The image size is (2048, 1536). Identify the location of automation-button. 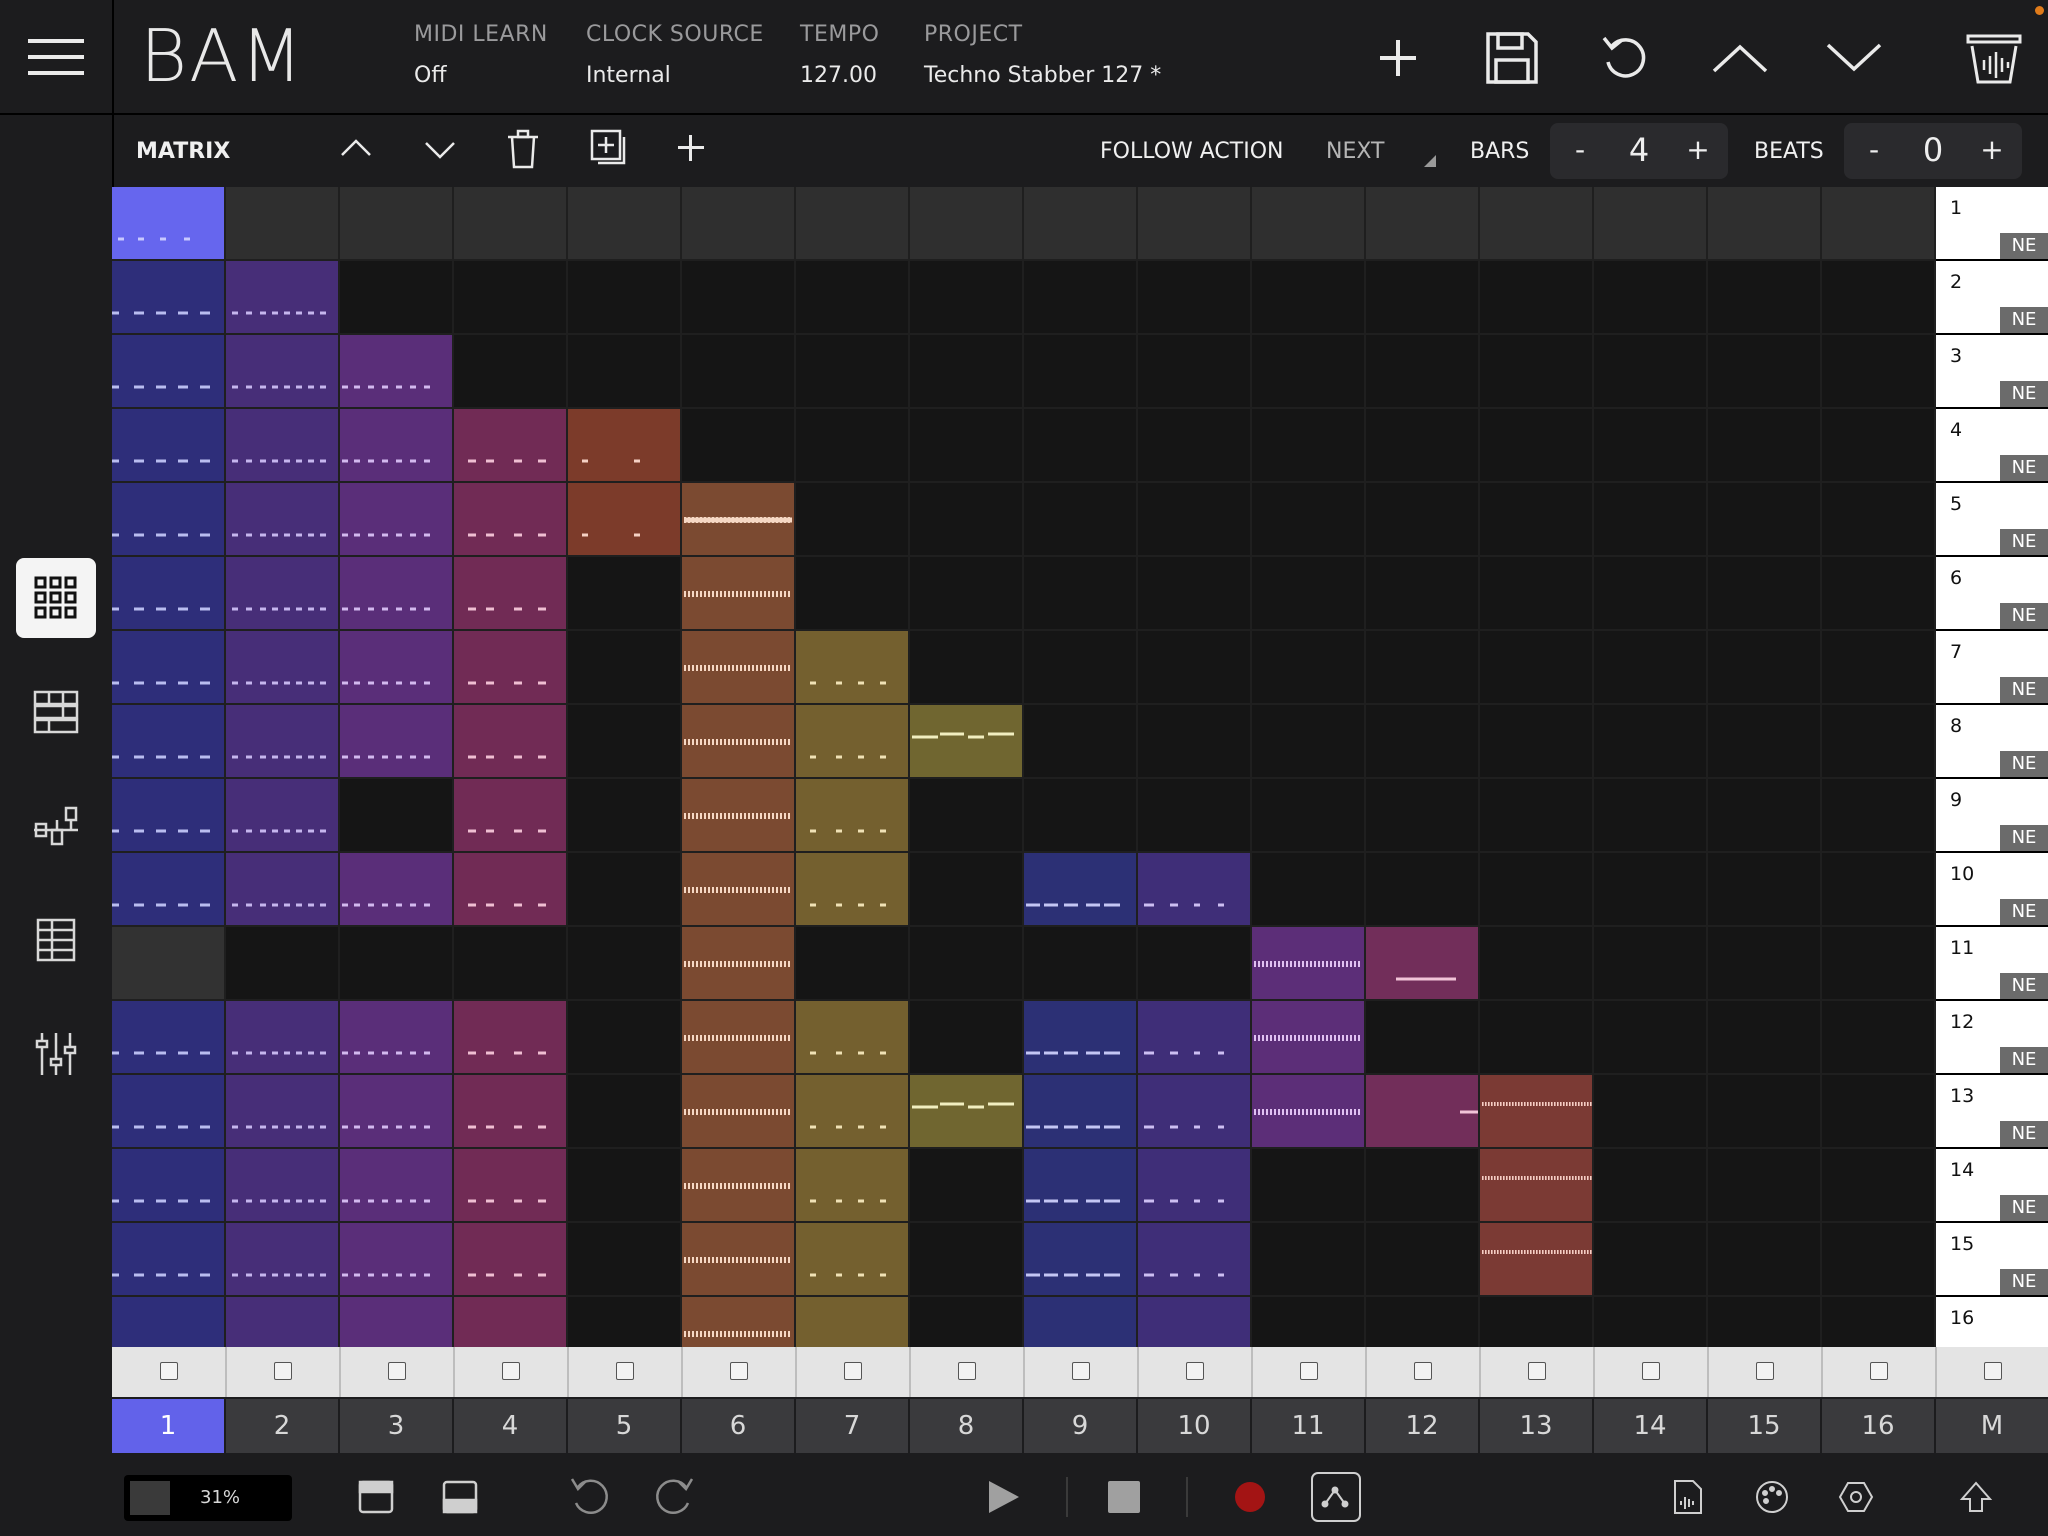
(1336, 1497).